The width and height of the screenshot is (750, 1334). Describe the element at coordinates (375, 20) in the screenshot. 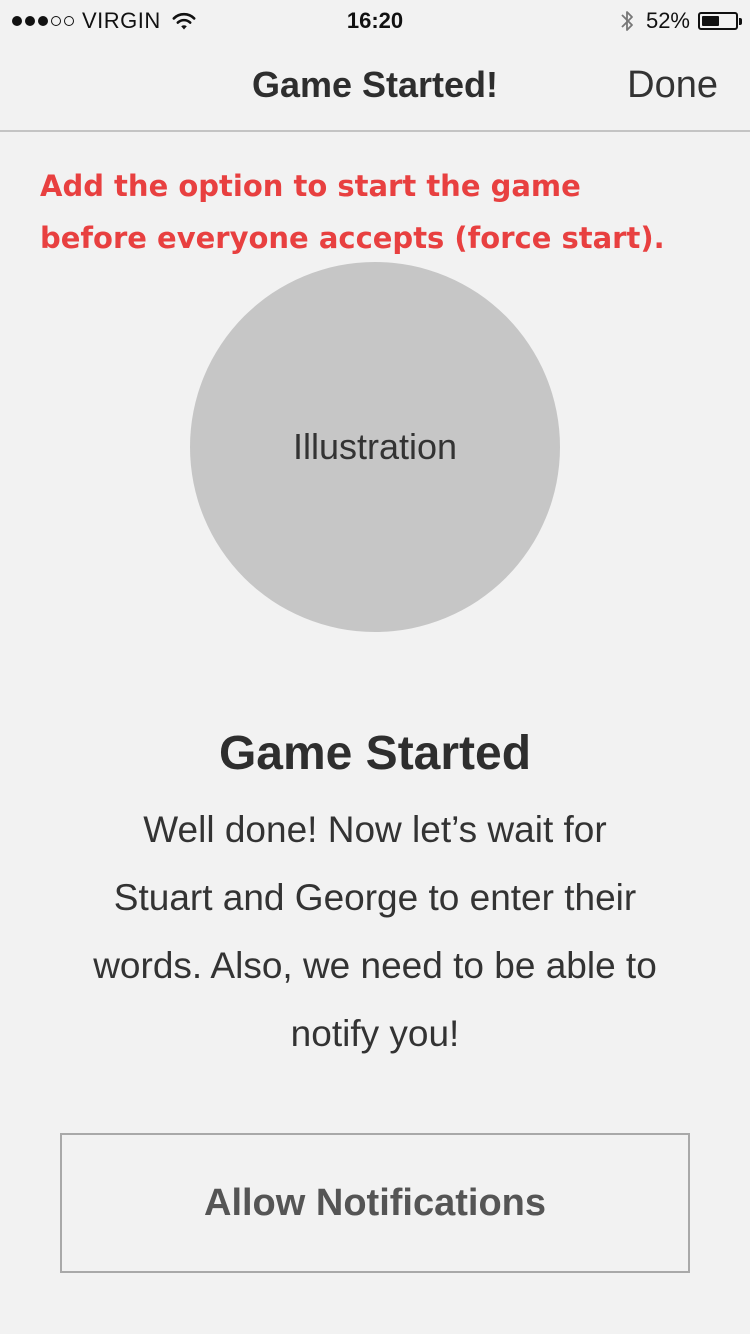

I see `status-bar: VIRGIN 16:20 52%` at that location.